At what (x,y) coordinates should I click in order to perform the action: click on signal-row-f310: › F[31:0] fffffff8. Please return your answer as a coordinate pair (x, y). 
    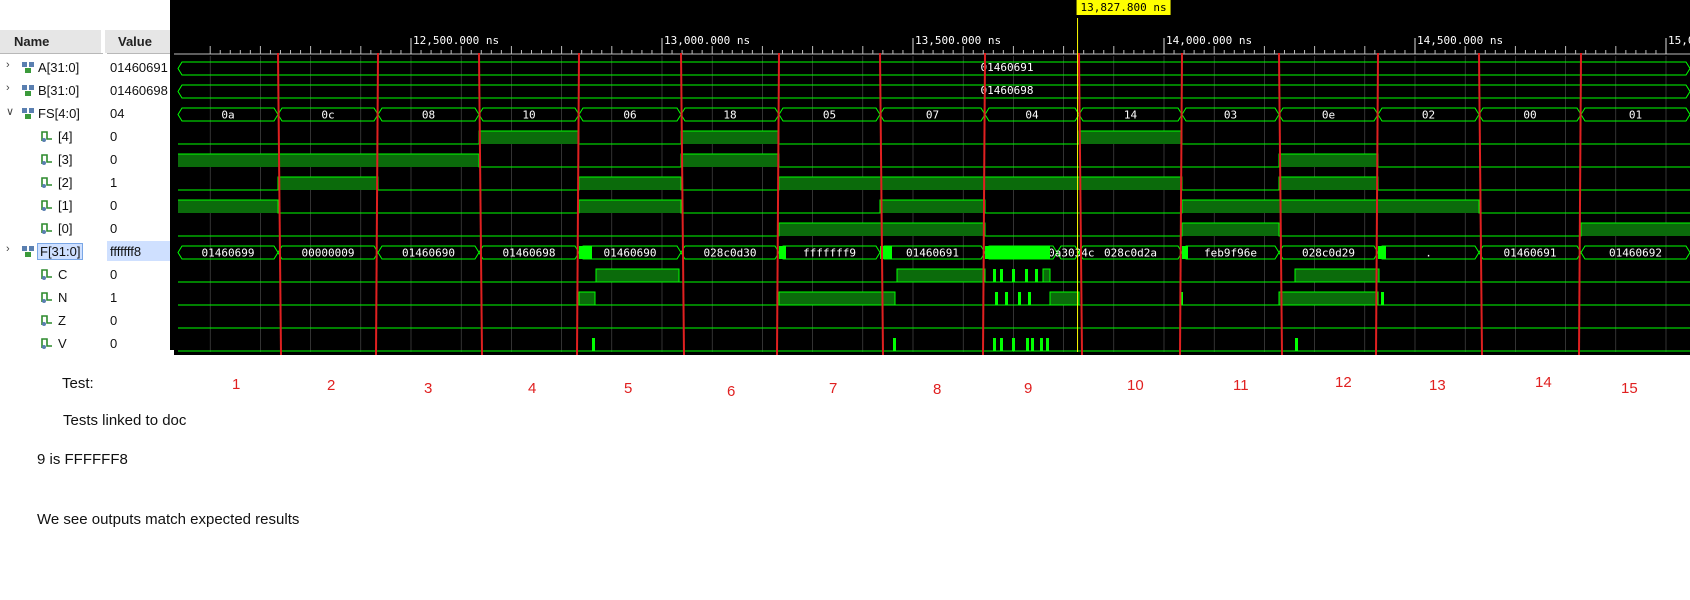
    Looking at the image, I should click on (87, 251).